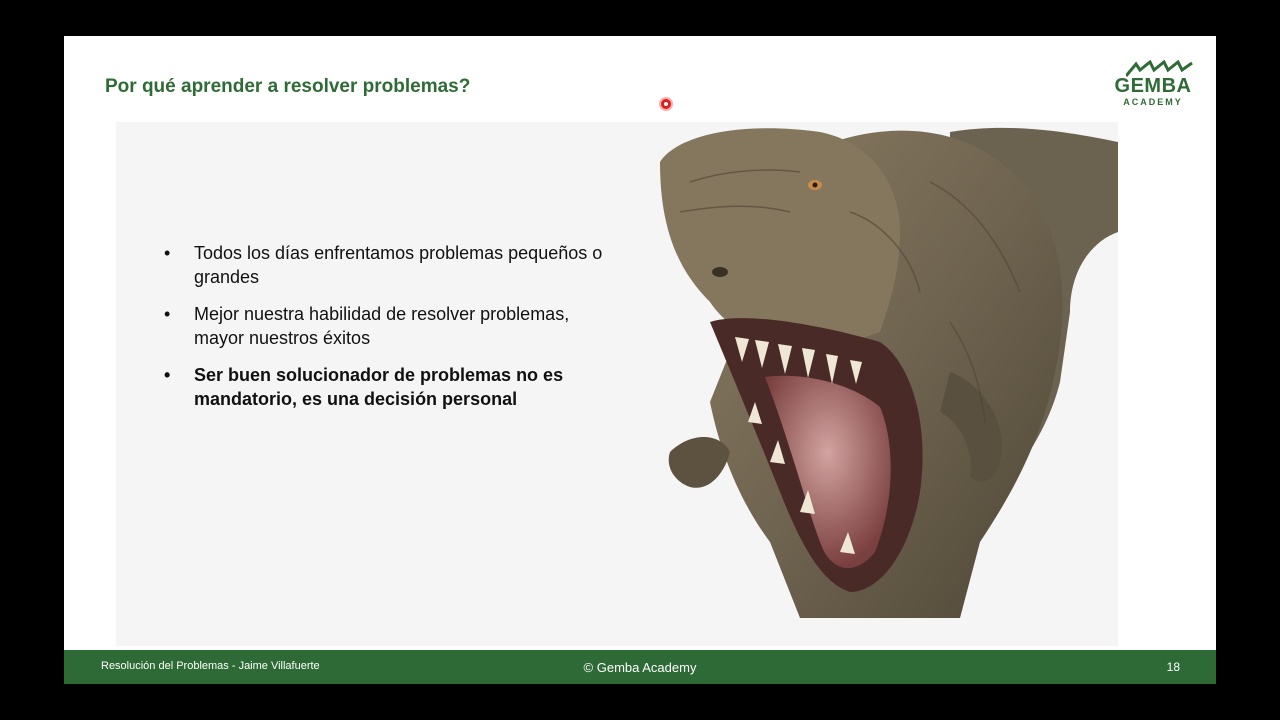  Describe the element at coordinates (288, 86) in the screenshot. I see `slide-title: Por qué aprender a resolver problemas?` at that location.